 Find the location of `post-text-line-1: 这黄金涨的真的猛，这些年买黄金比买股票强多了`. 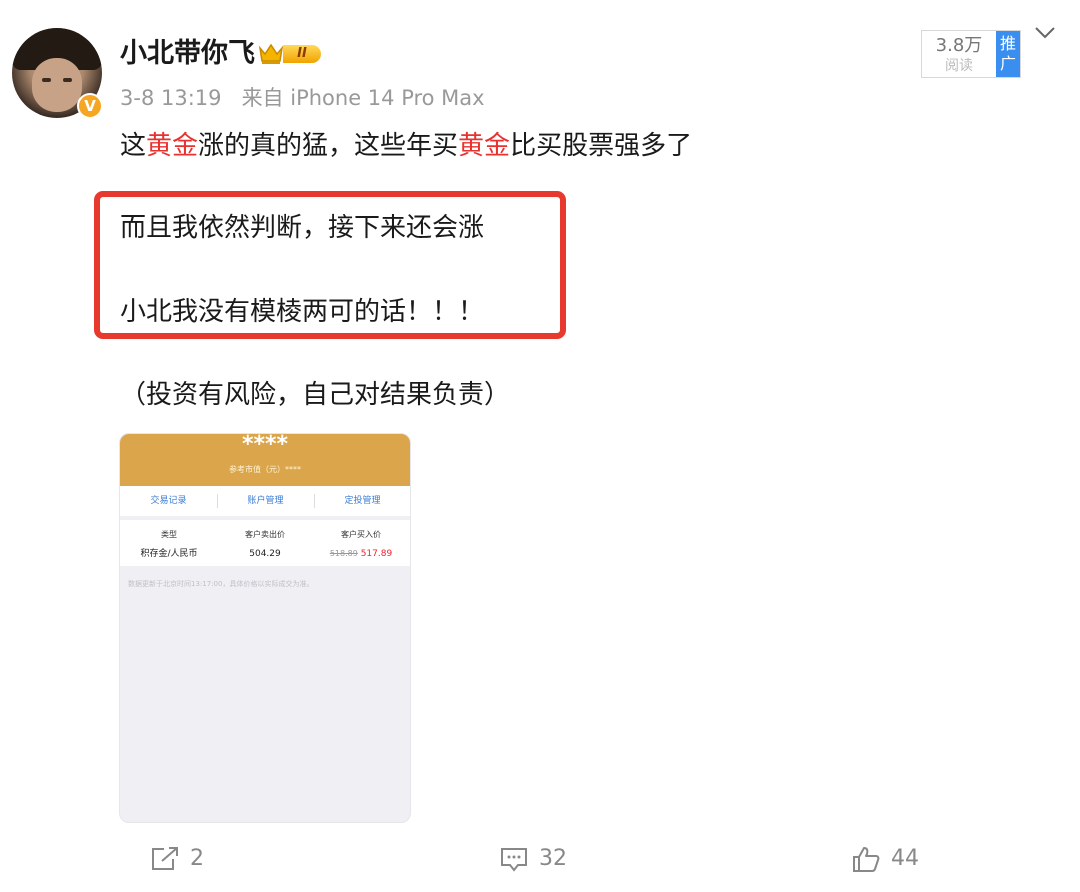

post-text-line-1: 这黄金涨的真的猛，这些年买黄金比买股票强多了 is located at coordinates (406, 146).